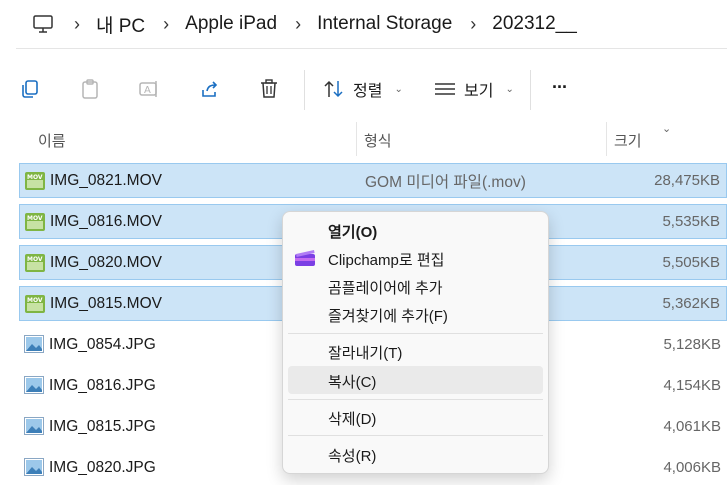 The image size is (727, 485). I want to click on breadcrumb-apple-ipad: Apple iPad, so click(231, 24).